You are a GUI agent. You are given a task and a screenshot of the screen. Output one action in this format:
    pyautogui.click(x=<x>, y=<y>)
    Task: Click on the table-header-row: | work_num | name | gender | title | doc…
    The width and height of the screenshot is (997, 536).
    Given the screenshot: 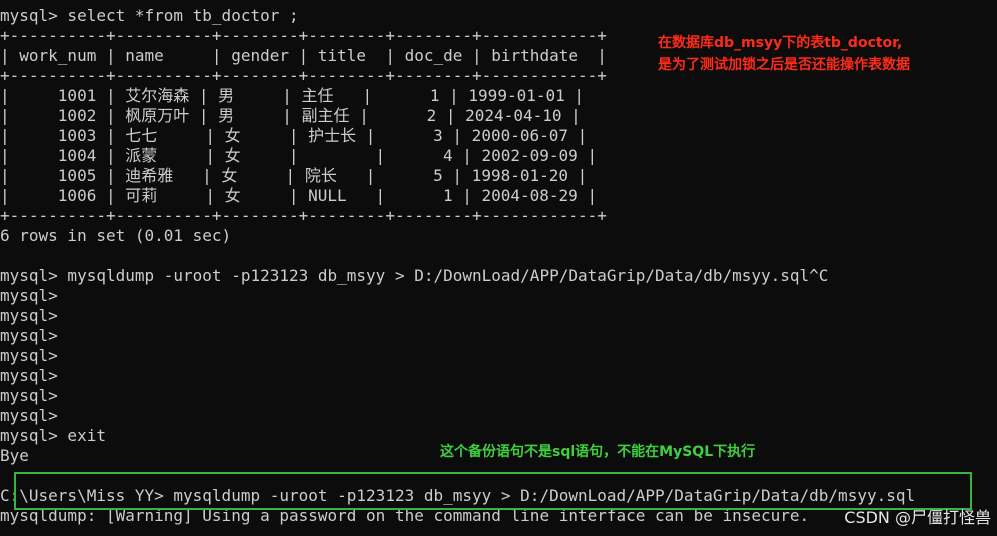 What is the action you would take?
    pyautogui.click(x=303, y=55)
    